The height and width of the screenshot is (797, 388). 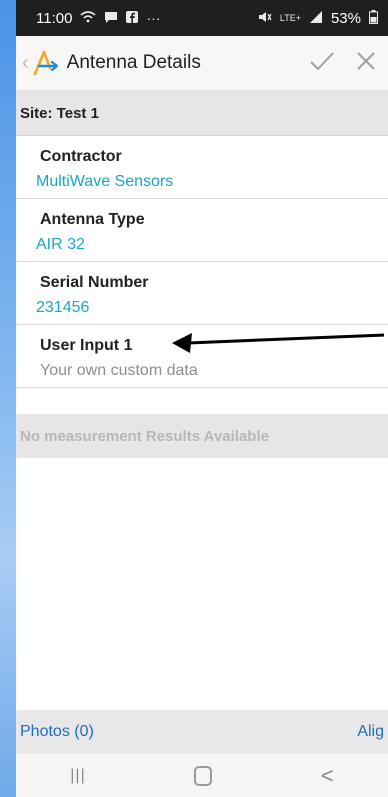 I want to click on align-button: Alig, so click(x=370, y=732).